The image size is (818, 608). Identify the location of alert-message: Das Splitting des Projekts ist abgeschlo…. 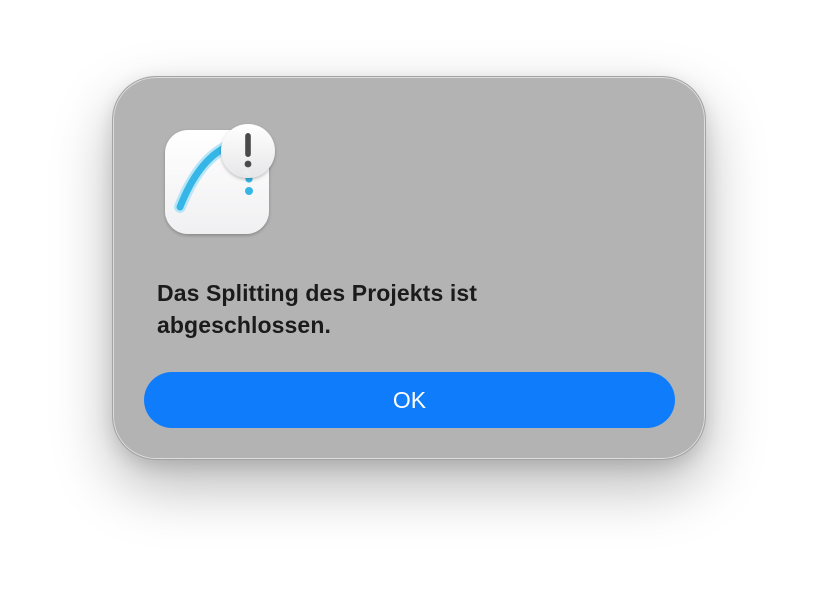
(317, 309).